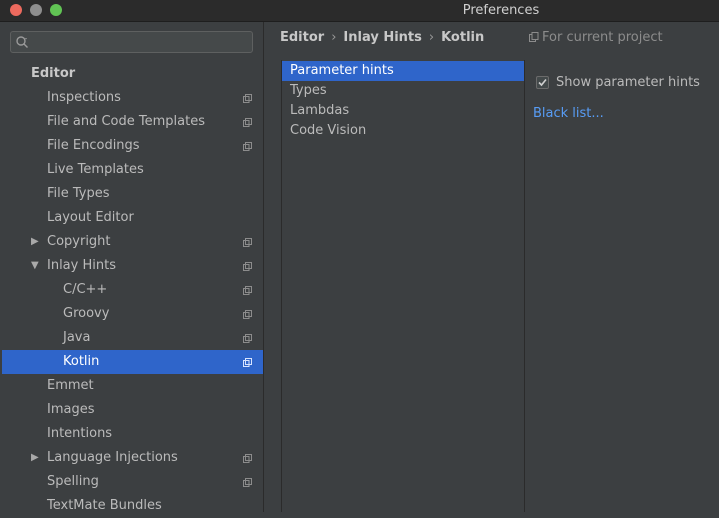 This screenshot has height=518, width=719. I want to click on hint-type-types: Types, so click(403, 91).